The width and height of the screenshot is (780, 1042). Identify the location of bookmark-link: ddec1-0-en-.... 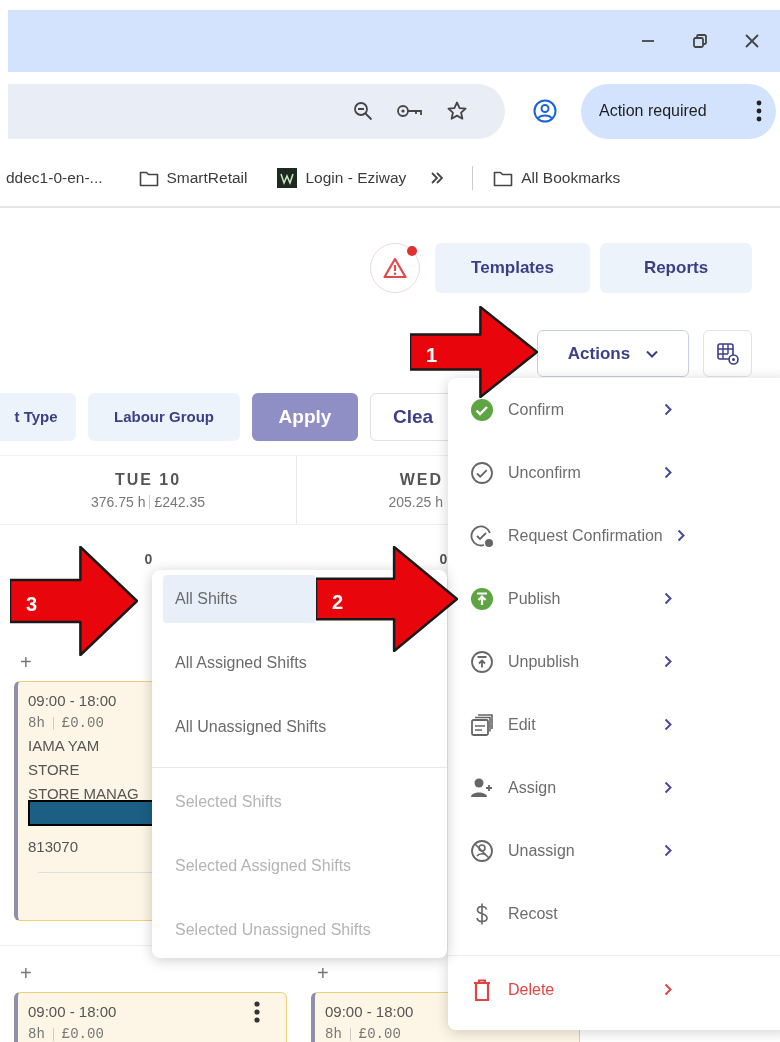
(54, 178).